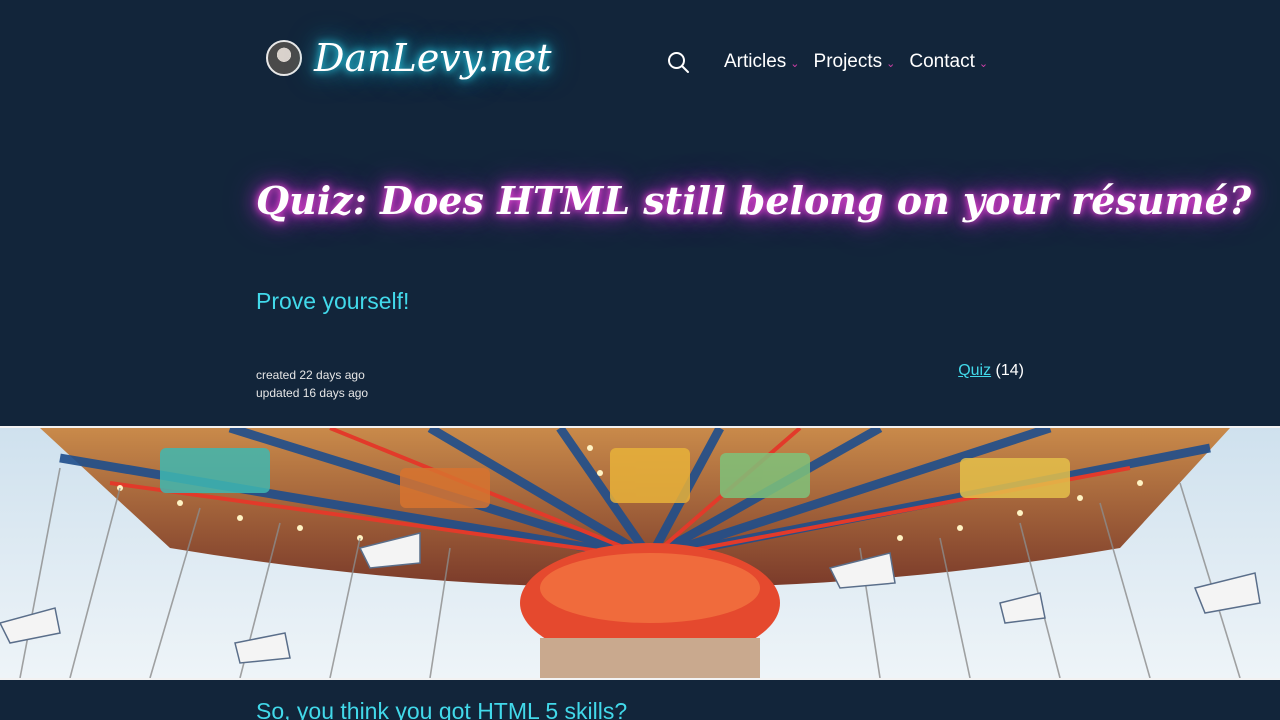  I want to click on avatar, so click(284, 58).